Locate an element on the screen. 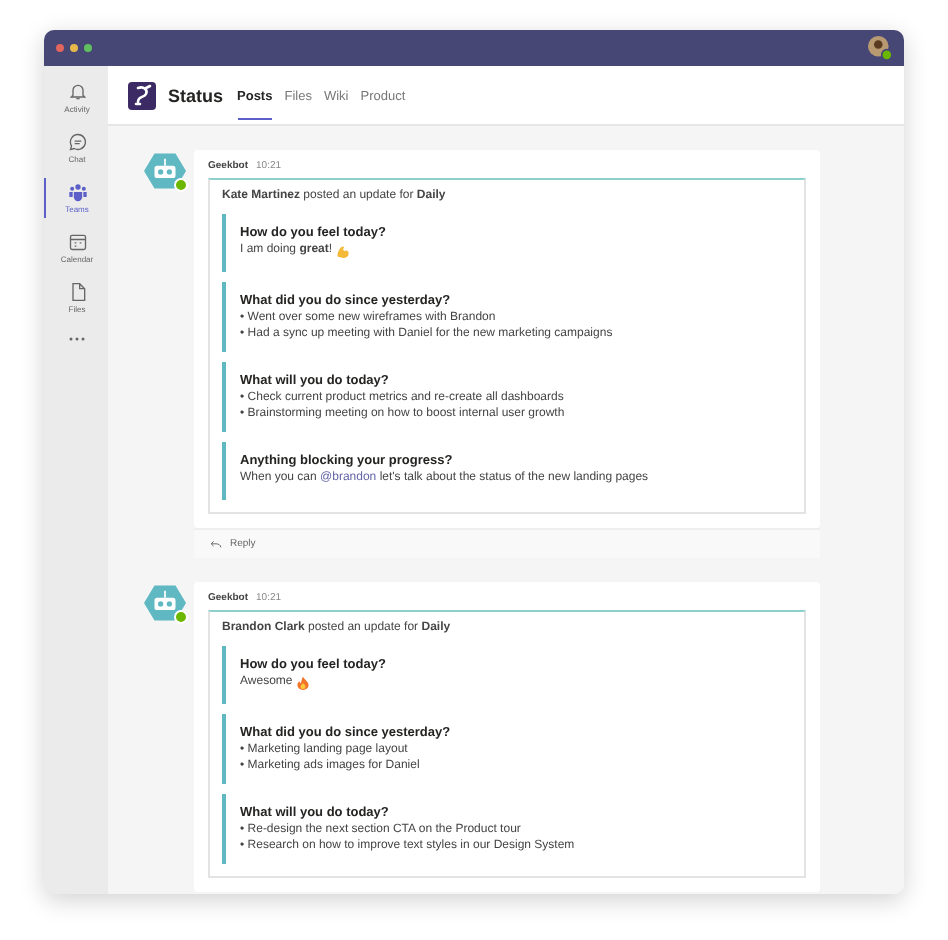 The image size is (948, 940). chat-icon is located at coordinates (77, 142).